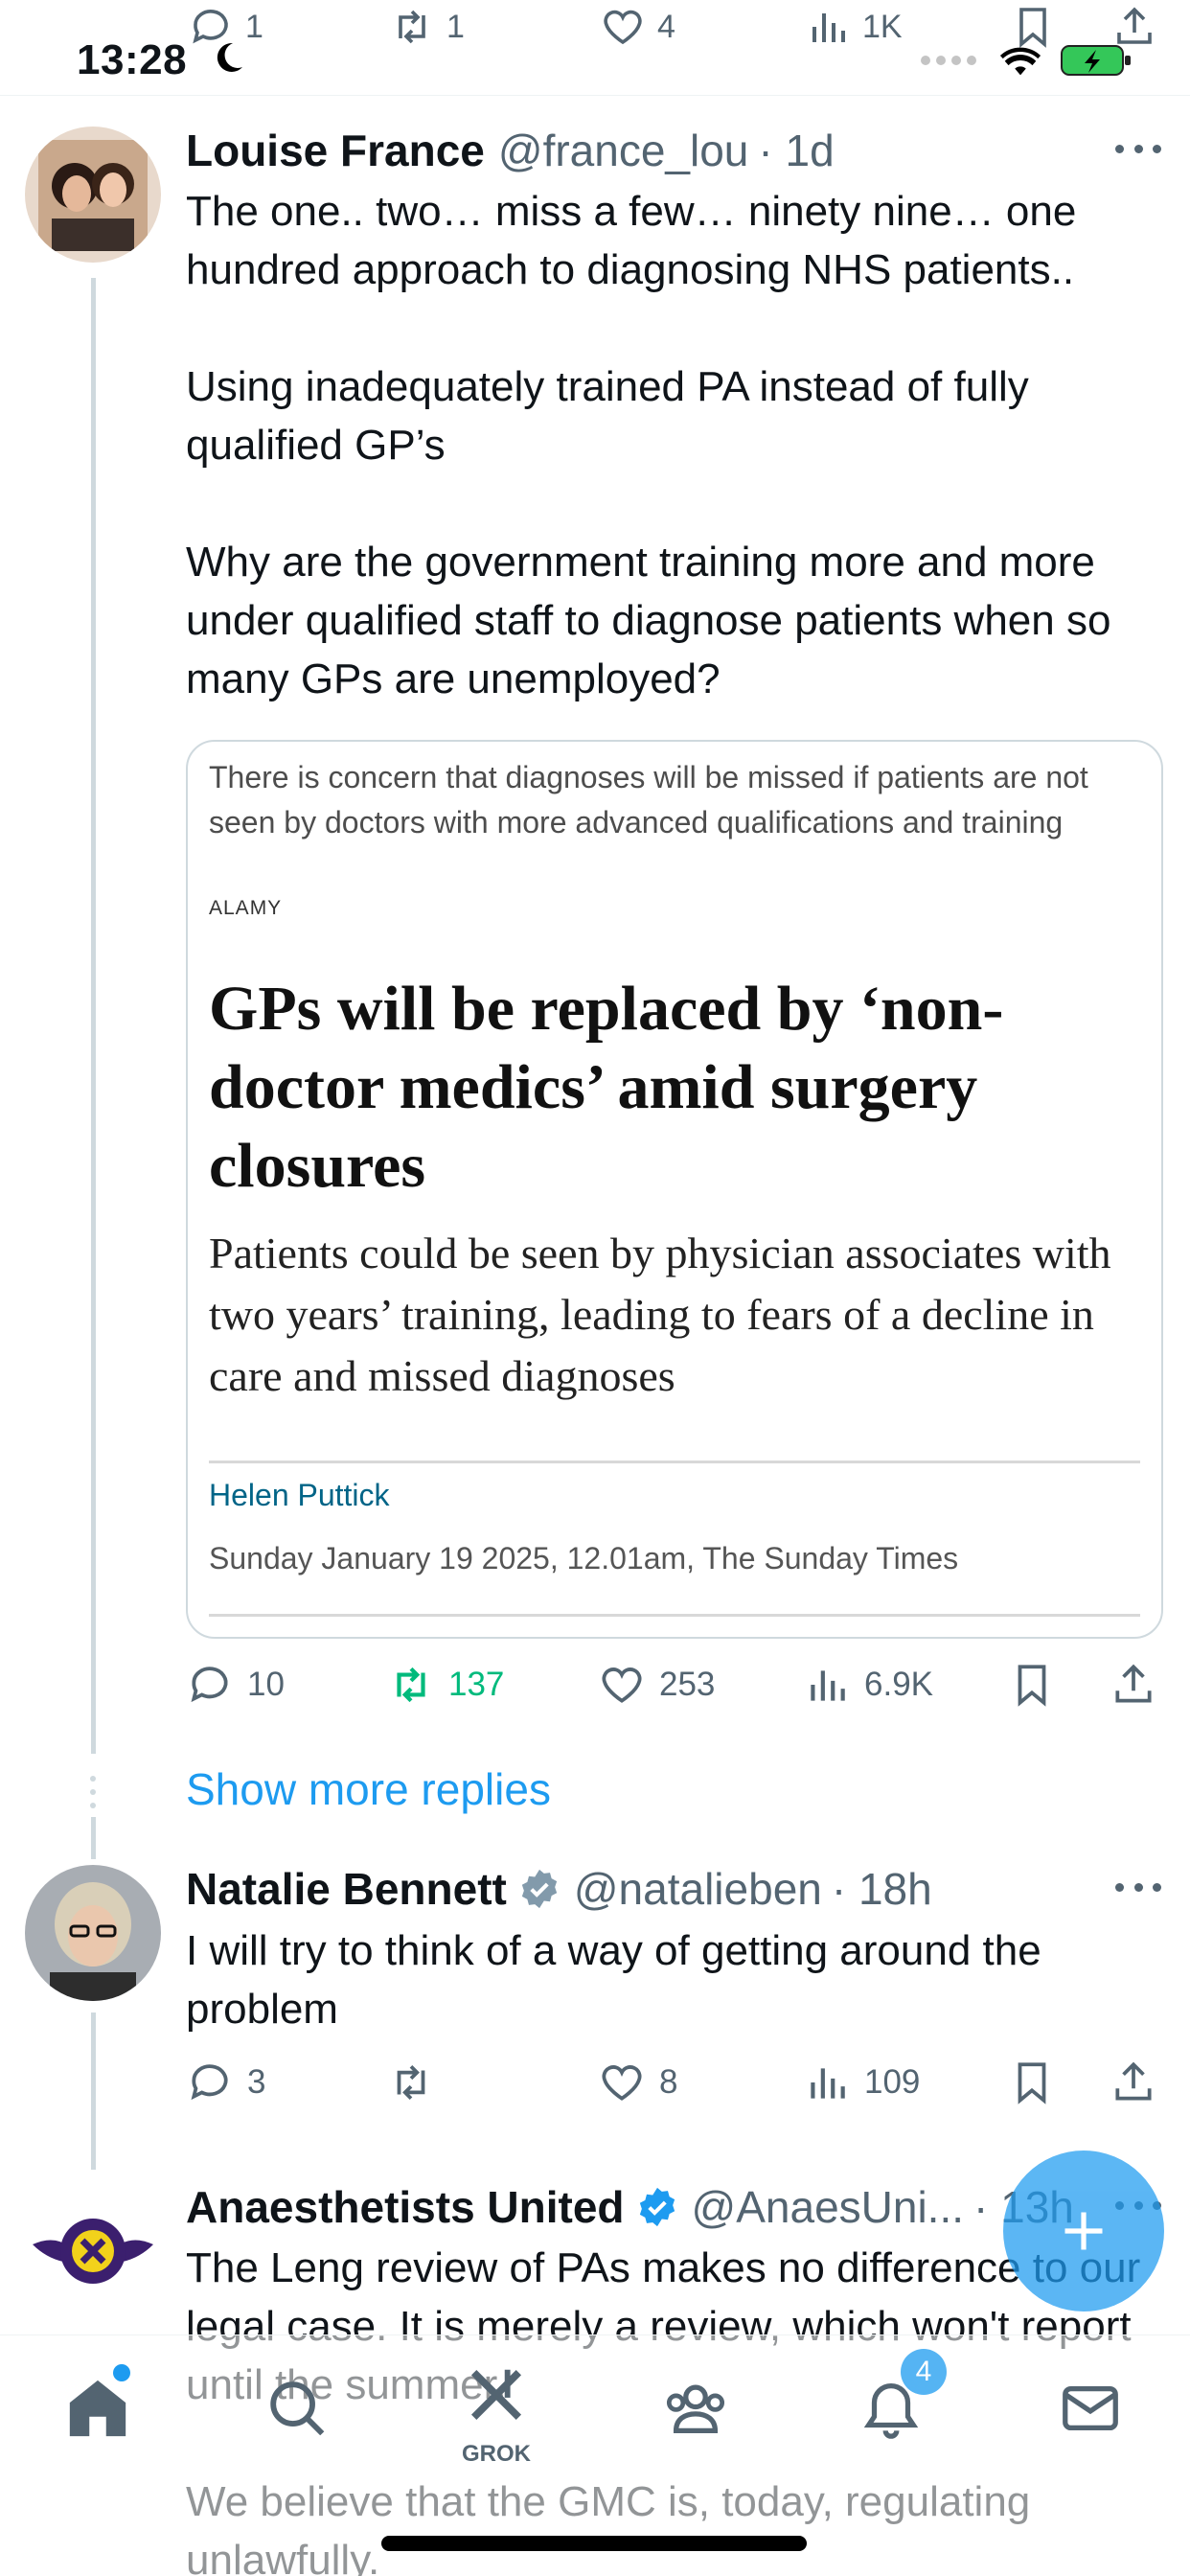 The image size is (1190, 2576). Describe the element at coordinates (335, 150) in the screenshot. I see `author-name: Louise France` at that location.